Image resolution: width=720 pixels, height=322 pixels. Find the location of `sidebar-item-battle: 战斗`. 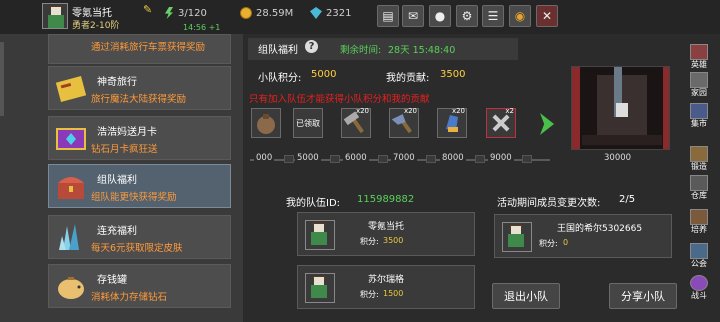

sidebar-item-battle: 战斗 is located at coordinates (699, 288).